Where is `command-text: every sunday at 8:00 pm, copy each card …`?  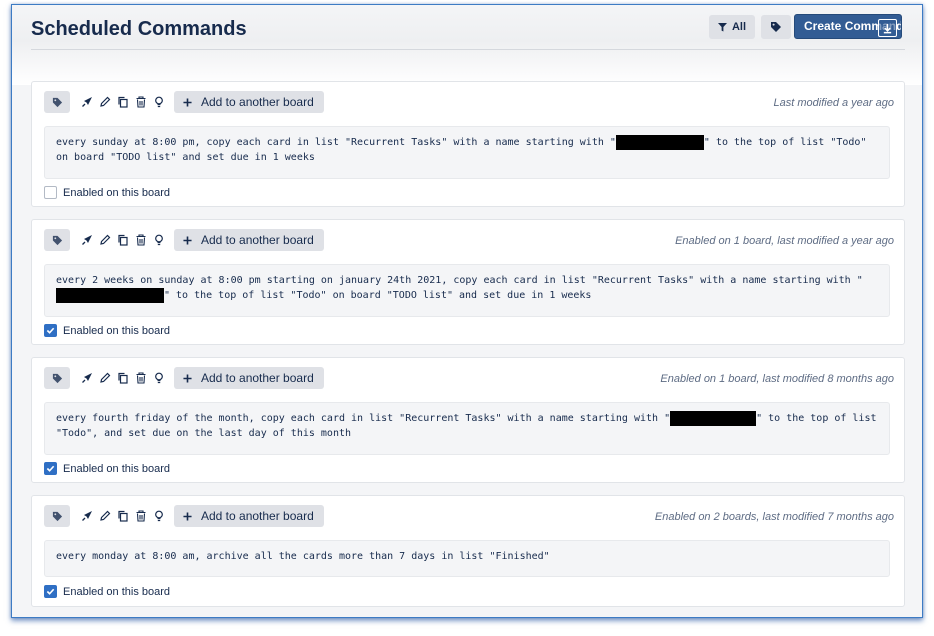 command-text: every sunday at 8:00 pm, copy each card … is located at coordinates (467, 152).